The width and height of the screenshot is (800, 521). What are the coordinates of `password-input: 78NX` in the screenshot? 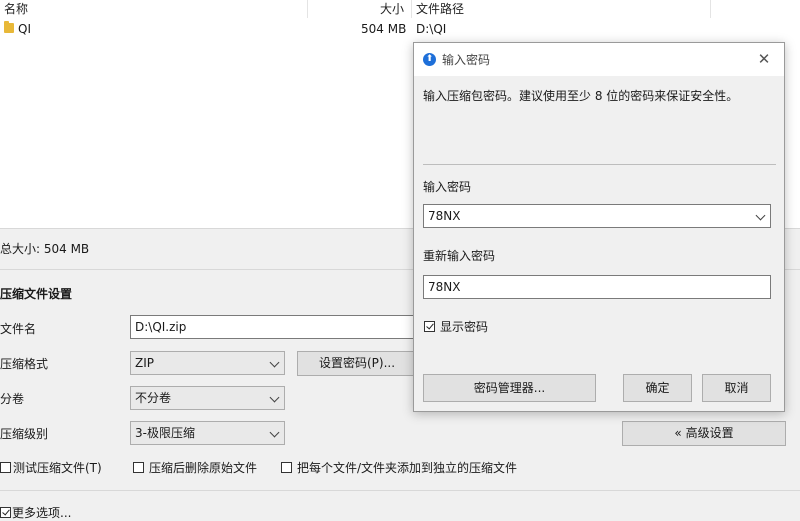 It's located at (597, 216).